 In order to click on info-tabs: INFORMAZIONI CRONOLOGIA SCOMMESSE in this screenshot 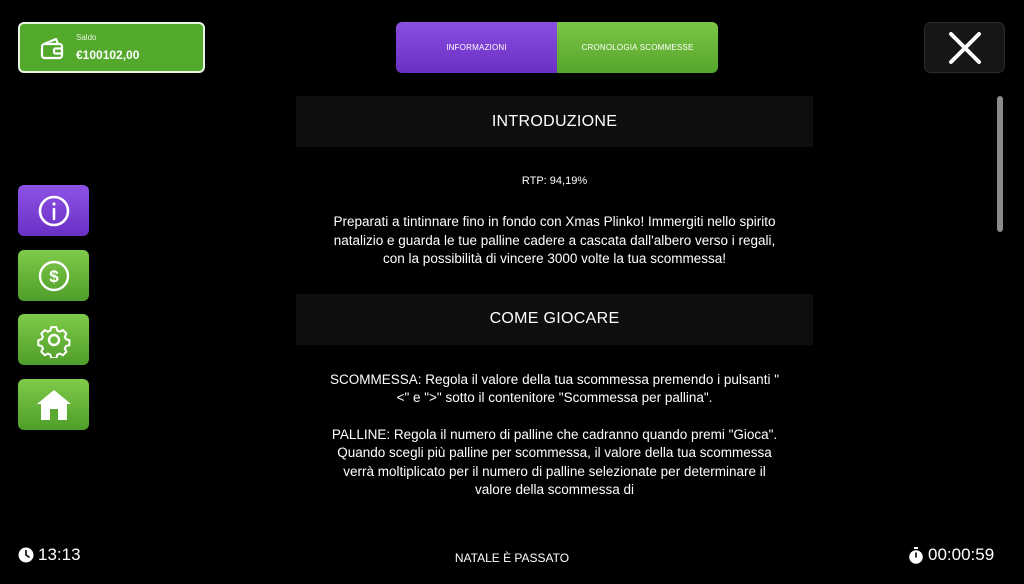, I will do `click(557, 47)`.